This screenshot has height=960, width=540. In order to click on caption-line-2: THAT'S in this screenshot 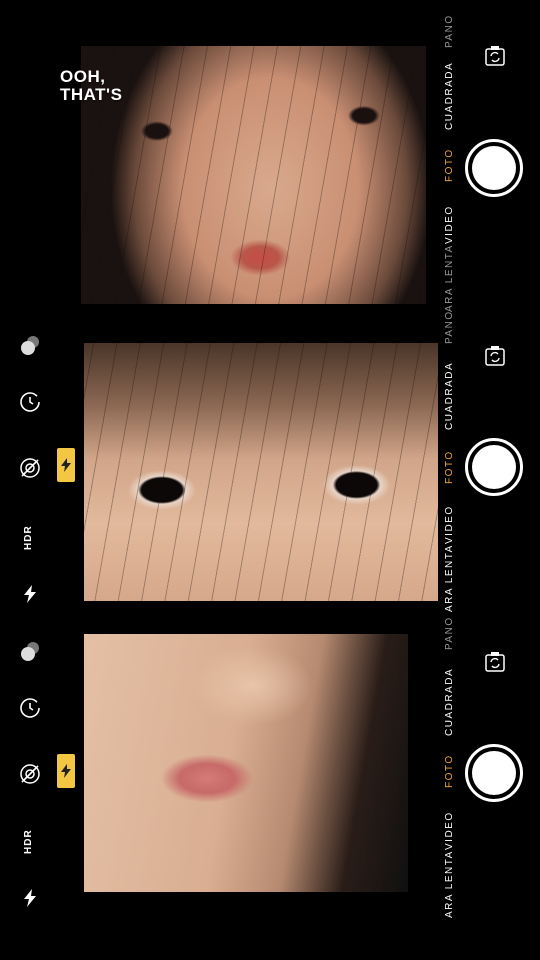, I will do `click(91, 94)`.